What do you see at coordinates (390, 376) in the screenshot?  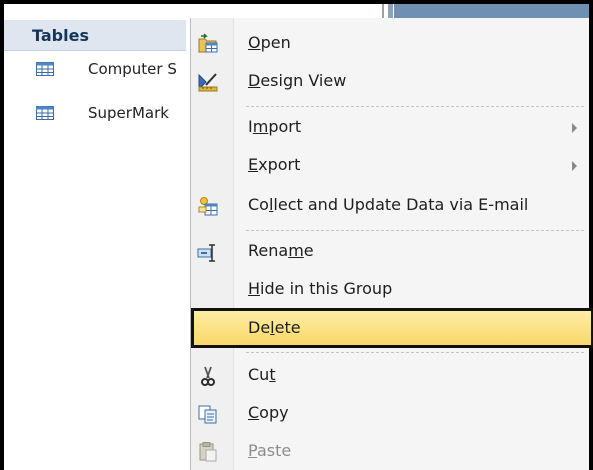 I see `menu-item-cut: Cut` at bounding box center [390, 376].